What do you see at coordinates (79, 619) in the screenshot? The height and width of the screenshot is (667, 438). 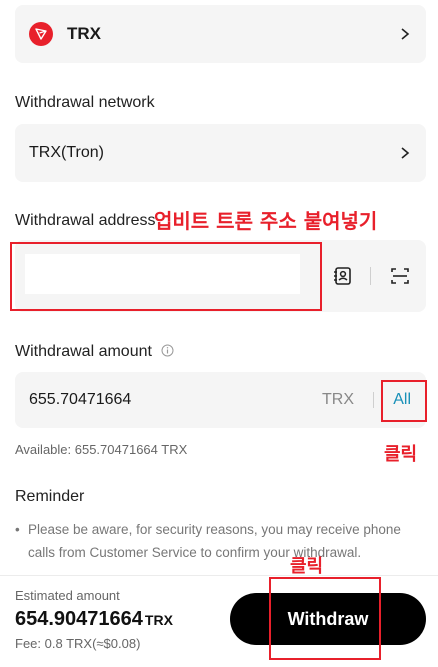 I see `estimated-amount-value: 654.90471664` at bounding box center [79, 619].